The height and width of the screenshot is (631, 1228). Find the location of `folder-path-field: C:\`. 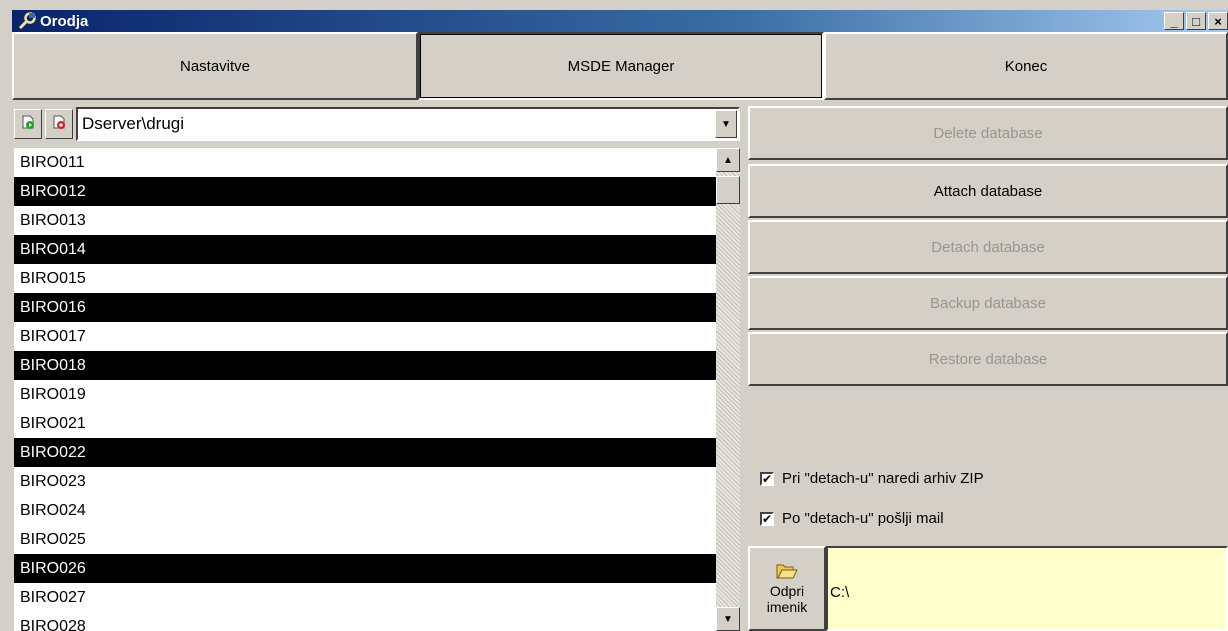

folder-path-field: C:\ is located at coordinates (1027, 588).